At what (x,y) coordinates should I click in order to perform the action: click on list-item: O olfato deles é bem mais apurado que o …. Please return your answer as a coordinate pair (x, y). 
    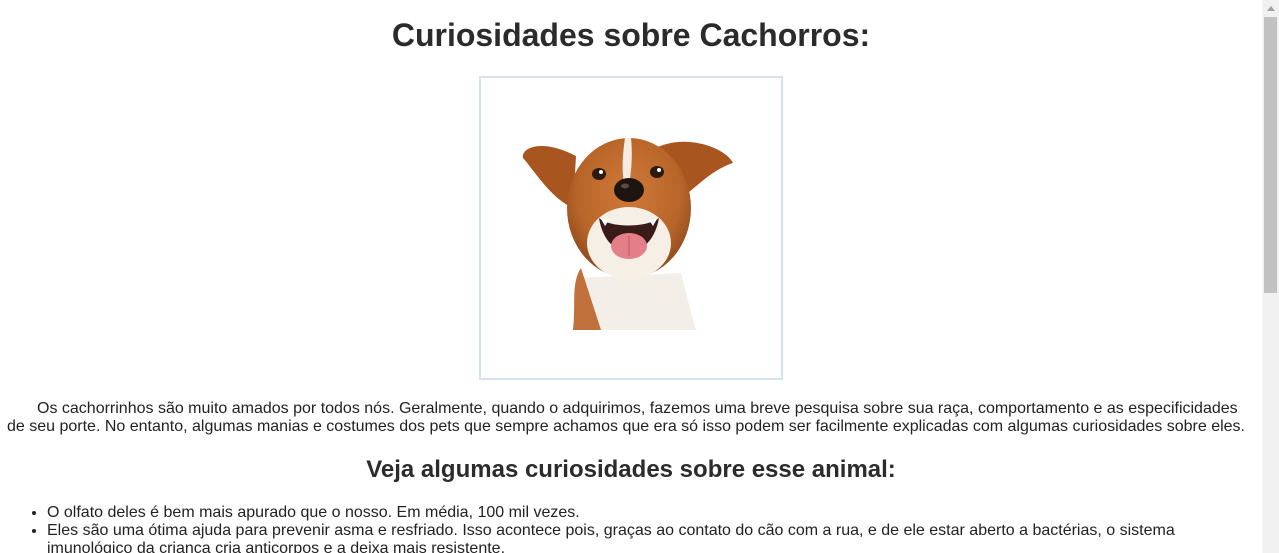
    Looking at the image, I should click on (637, 513).